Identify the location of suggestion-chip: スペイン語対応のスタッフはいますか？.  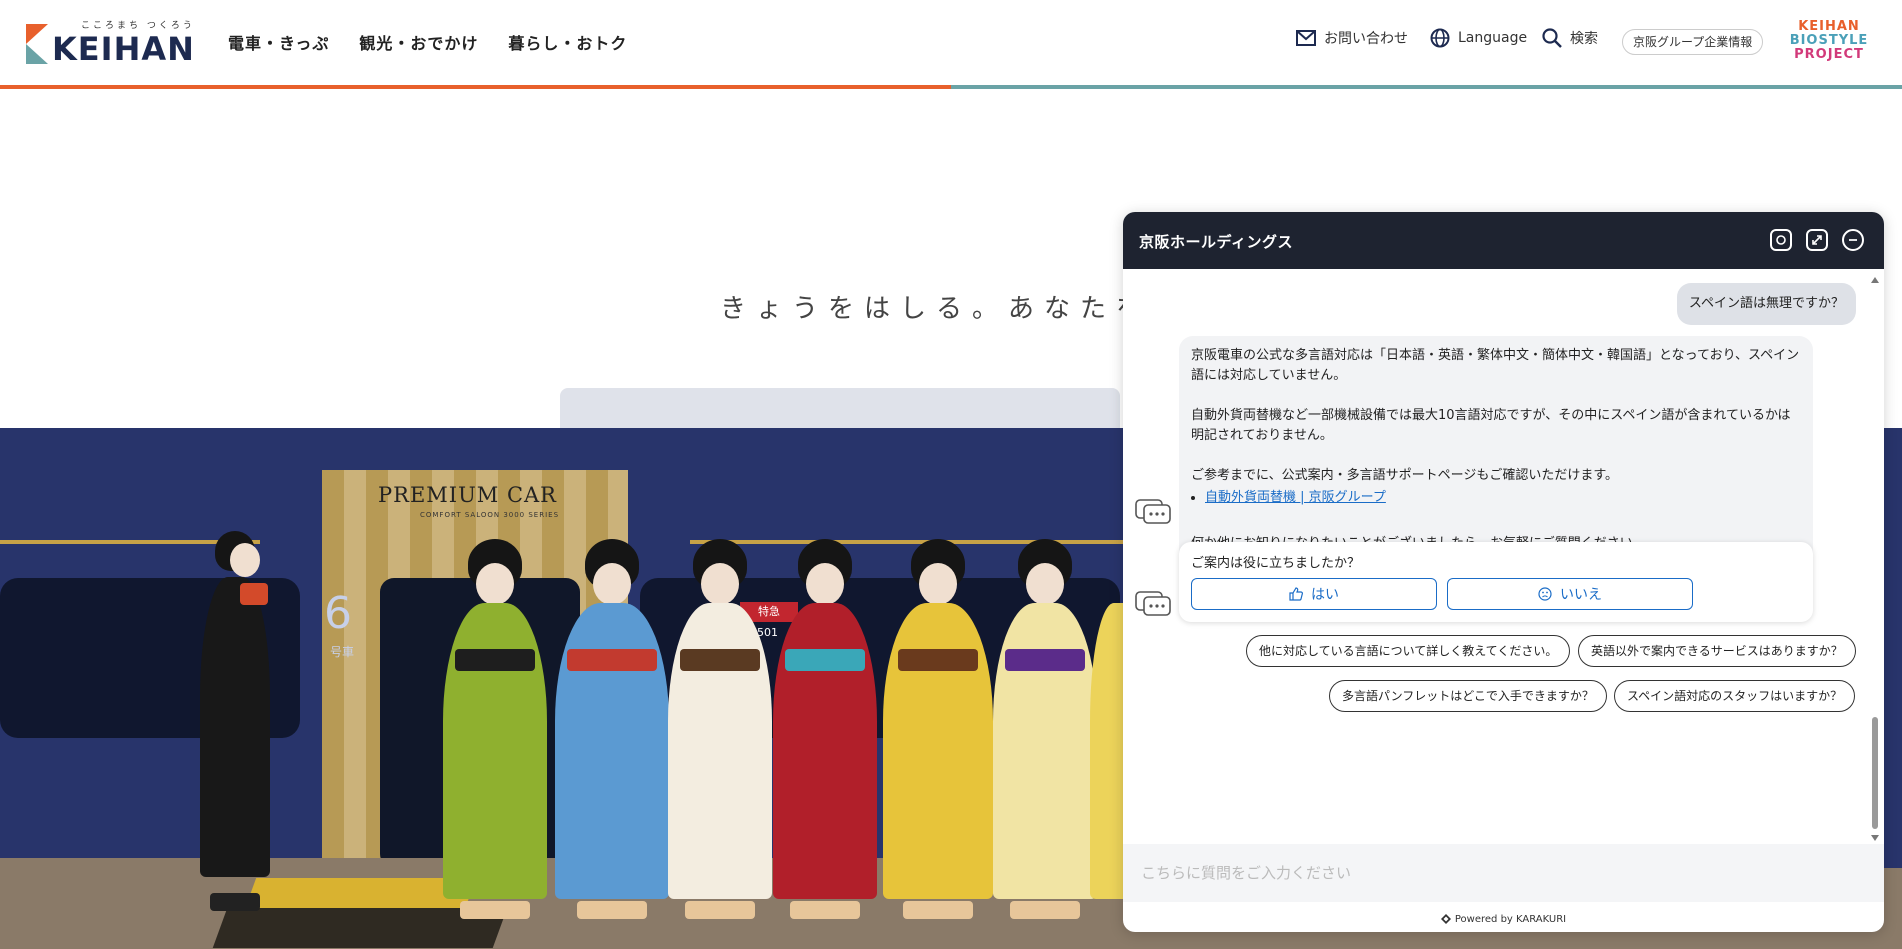
(1735, 696).